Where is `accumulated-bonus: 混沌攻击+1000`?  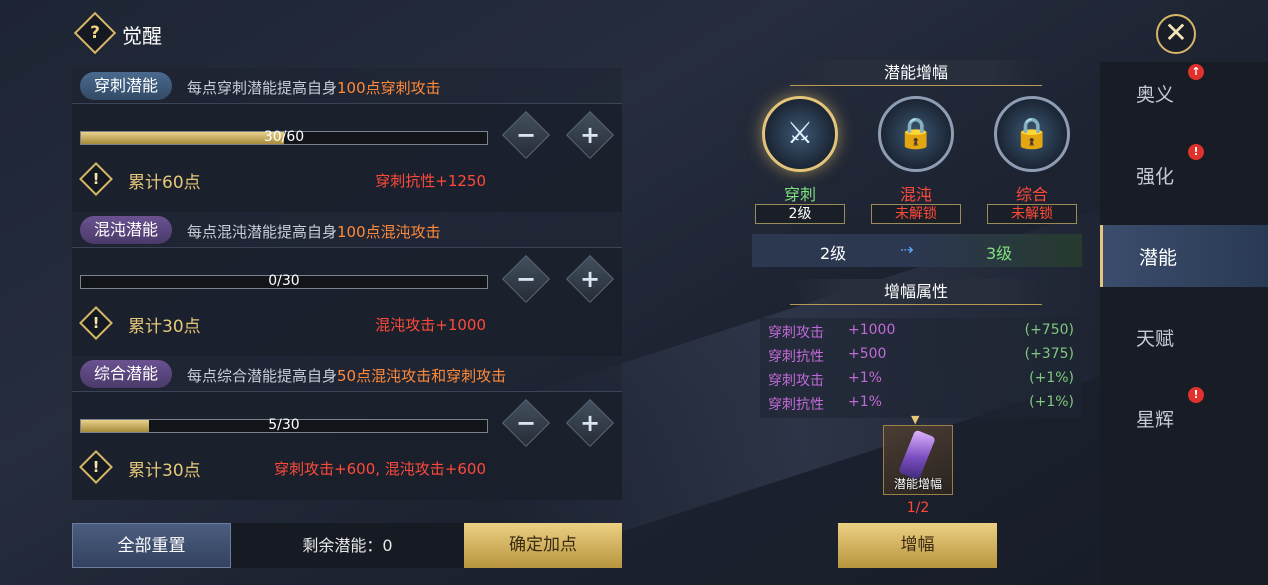
accumulated-bonus: 混沌攻击+1000 is located at coordinates (430, 325).